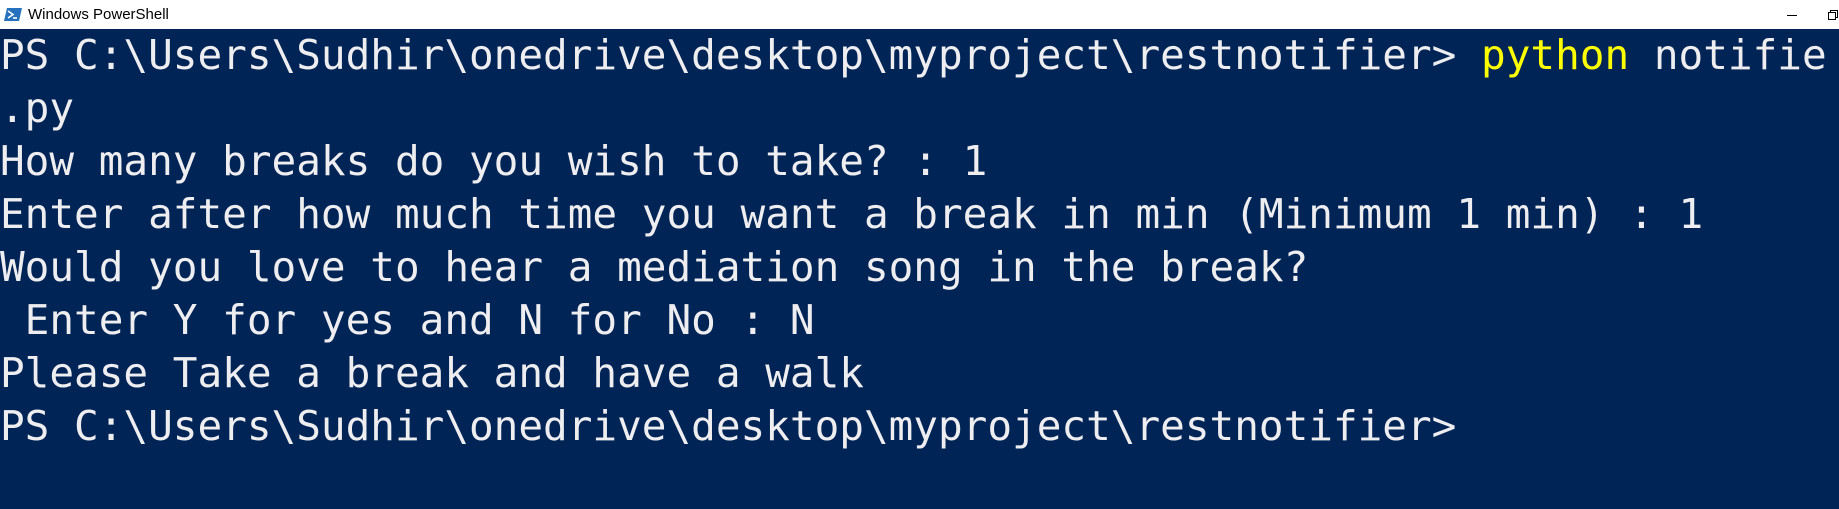 The image size is (1839, 509). Describe the element at coordinates (1827, 14) in the screenshot. I see `restore-icon` at that location.